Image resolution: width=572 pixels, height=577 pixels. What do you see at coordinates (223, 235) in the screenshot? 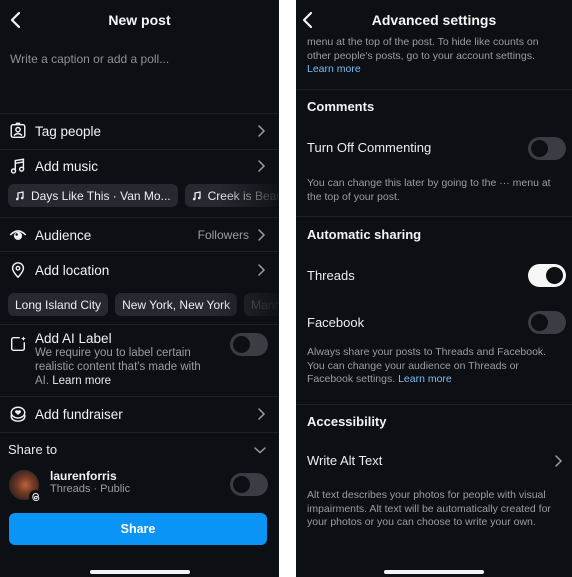
I see `audience-value: Followers` at bounding box center [223, 235].